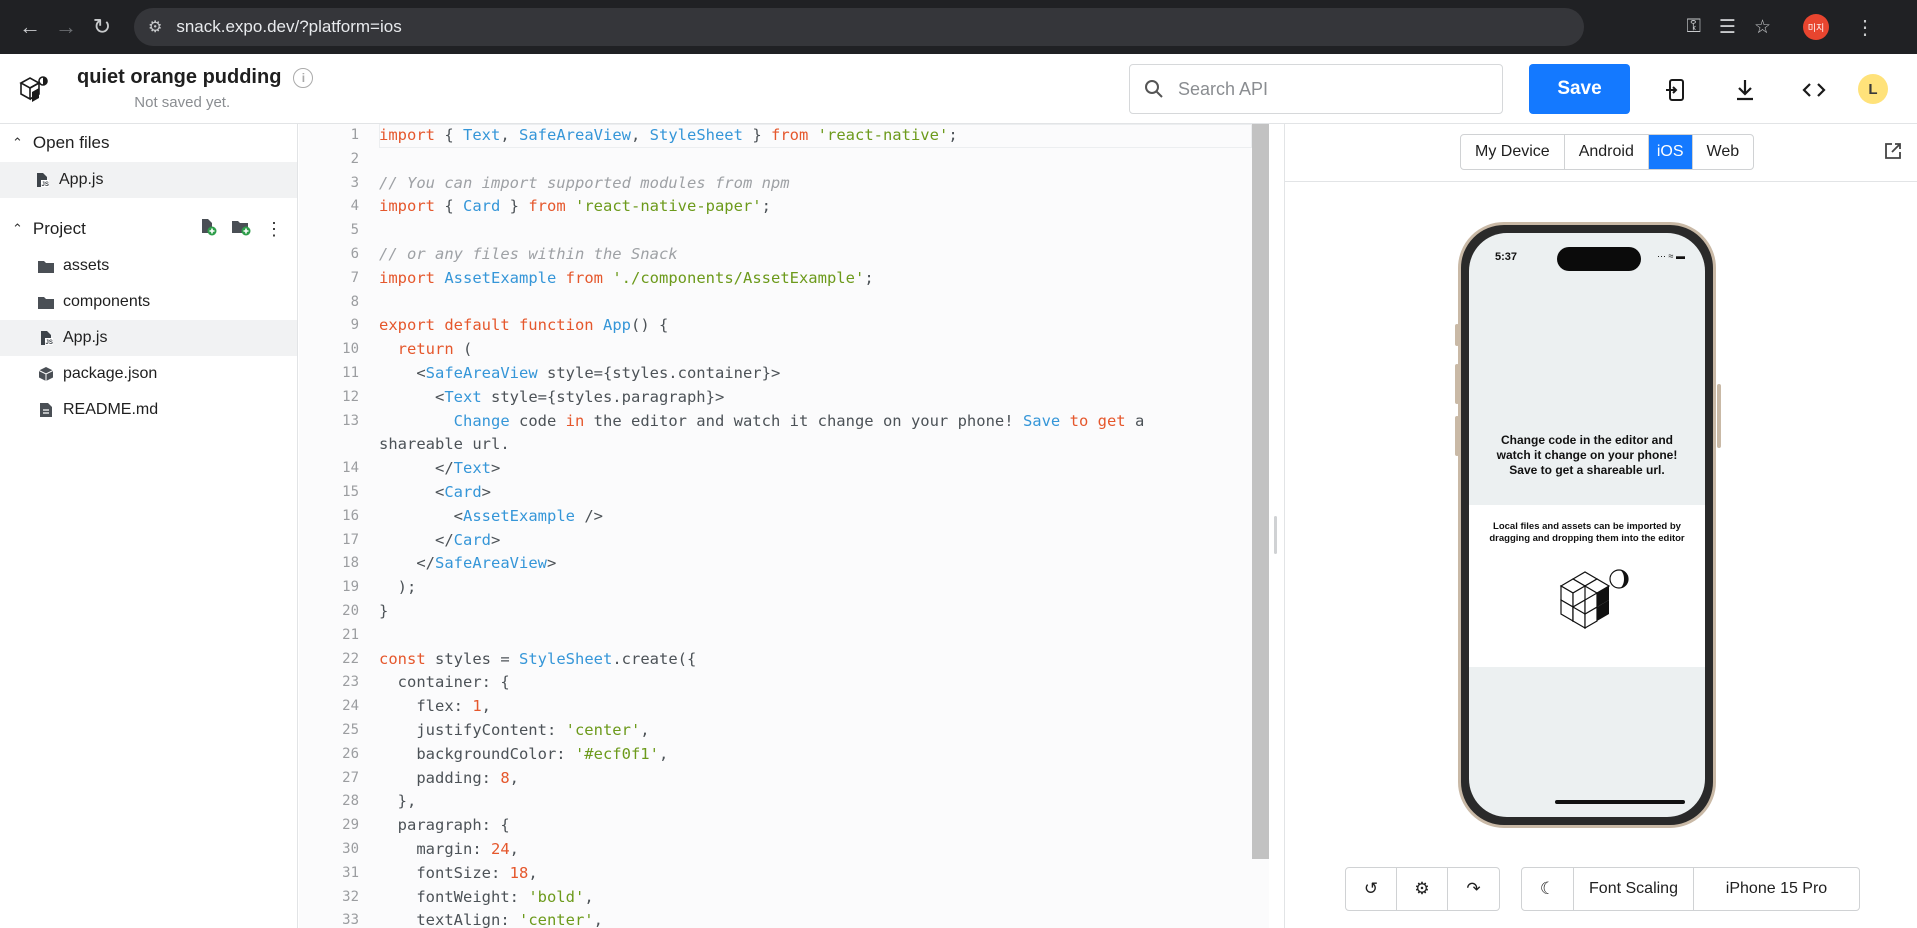  I want to click on project-item-assets: assets, so click(148, 266).